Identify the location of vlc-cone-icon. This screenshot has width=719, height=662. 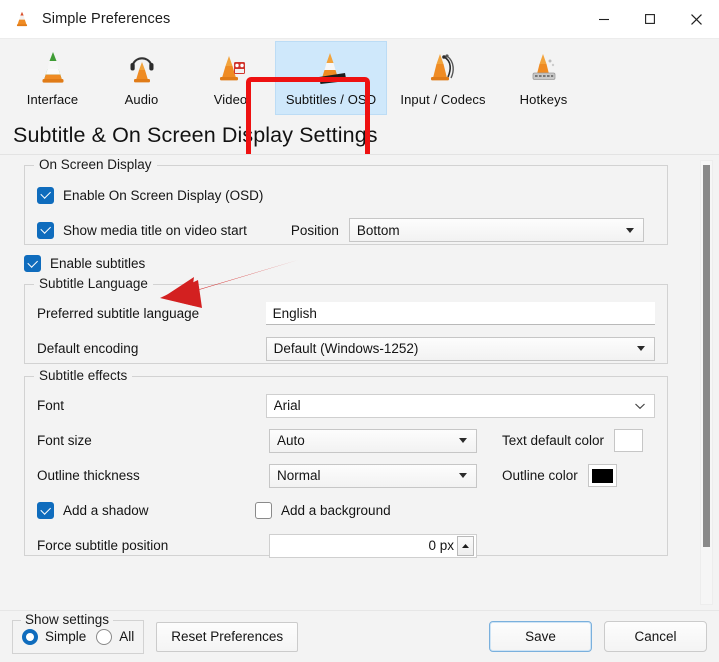
(22, 19).